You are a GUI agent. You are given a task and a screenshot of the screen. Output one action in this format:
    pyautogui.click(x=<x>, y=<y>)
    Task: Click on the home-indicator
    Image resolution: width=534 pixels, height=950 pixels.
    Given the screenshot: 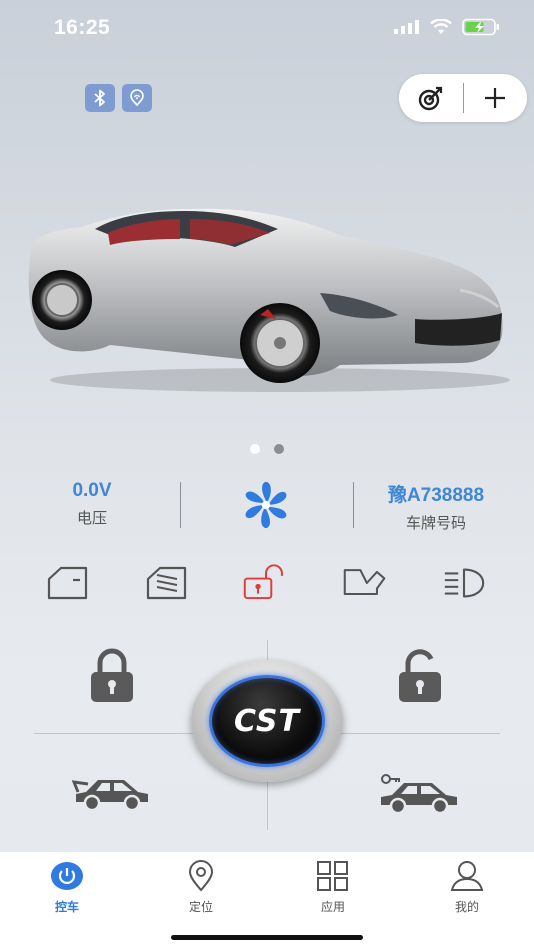 What is the action you would take?
    pyautogui.click(x=267, y=937)
    